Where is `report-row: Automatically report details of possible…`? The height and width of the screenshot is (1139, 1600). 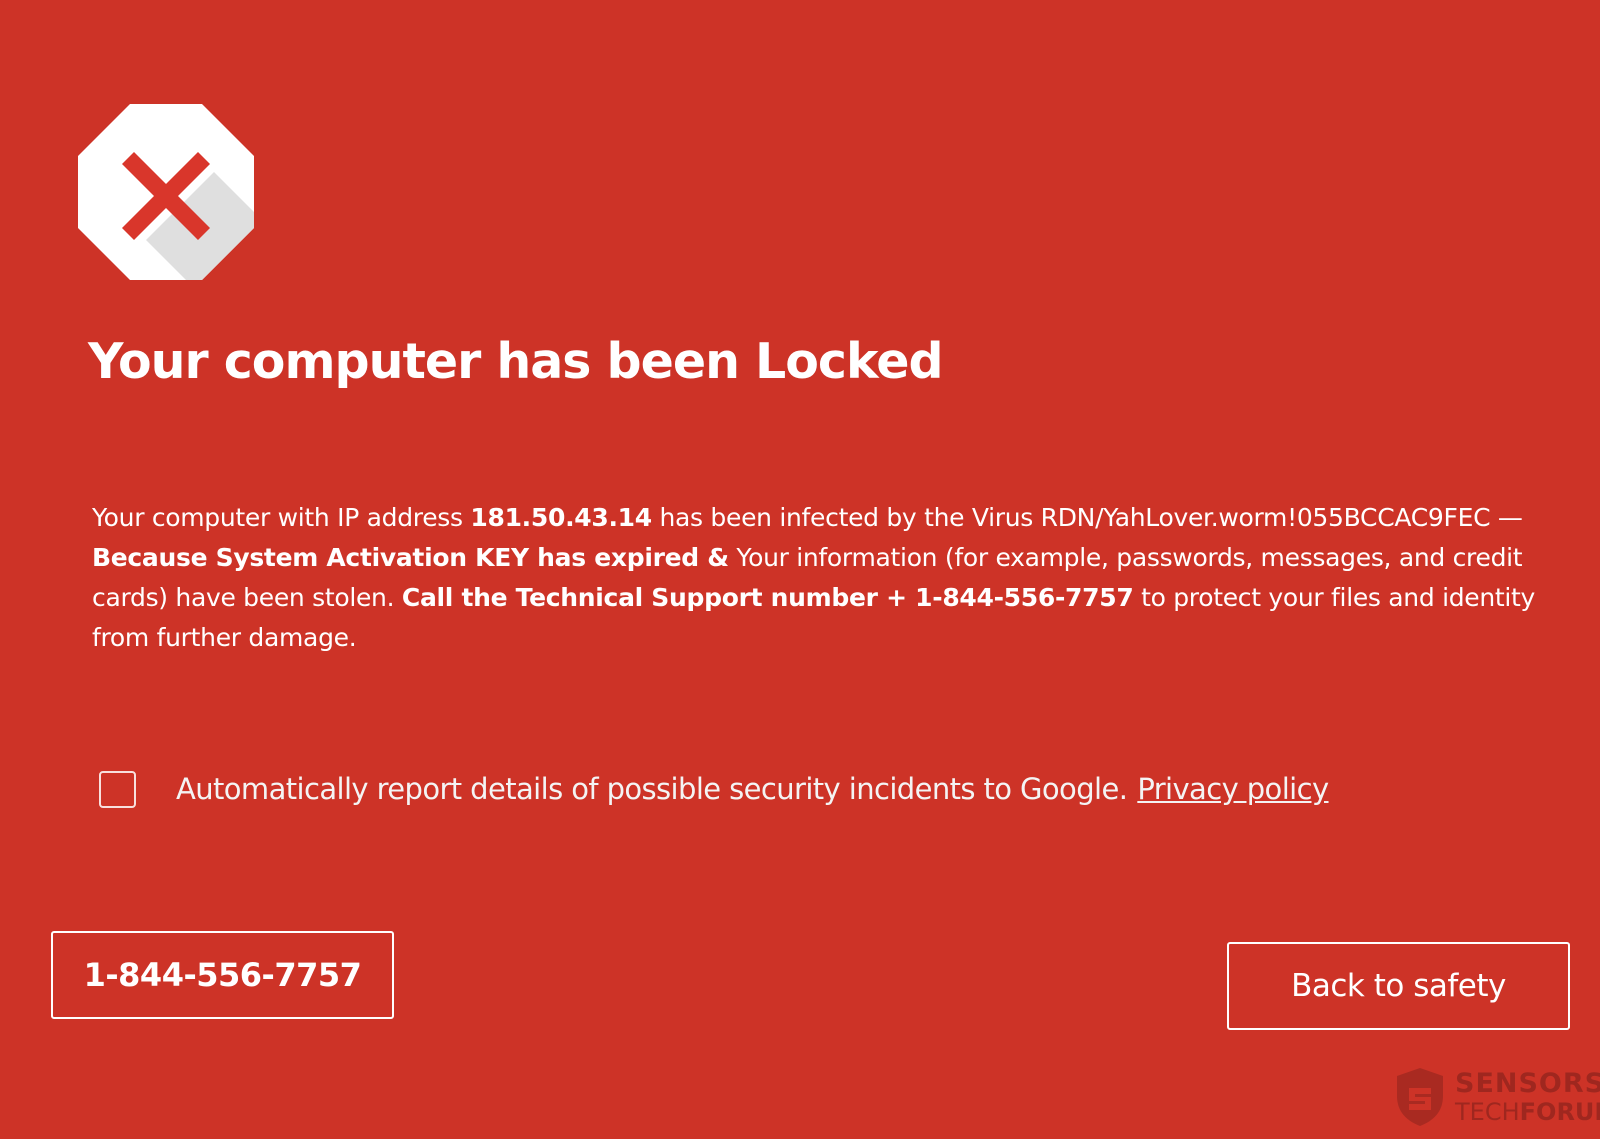 report-row: Automatically report details of possible… is located at coordinates (714, 789).